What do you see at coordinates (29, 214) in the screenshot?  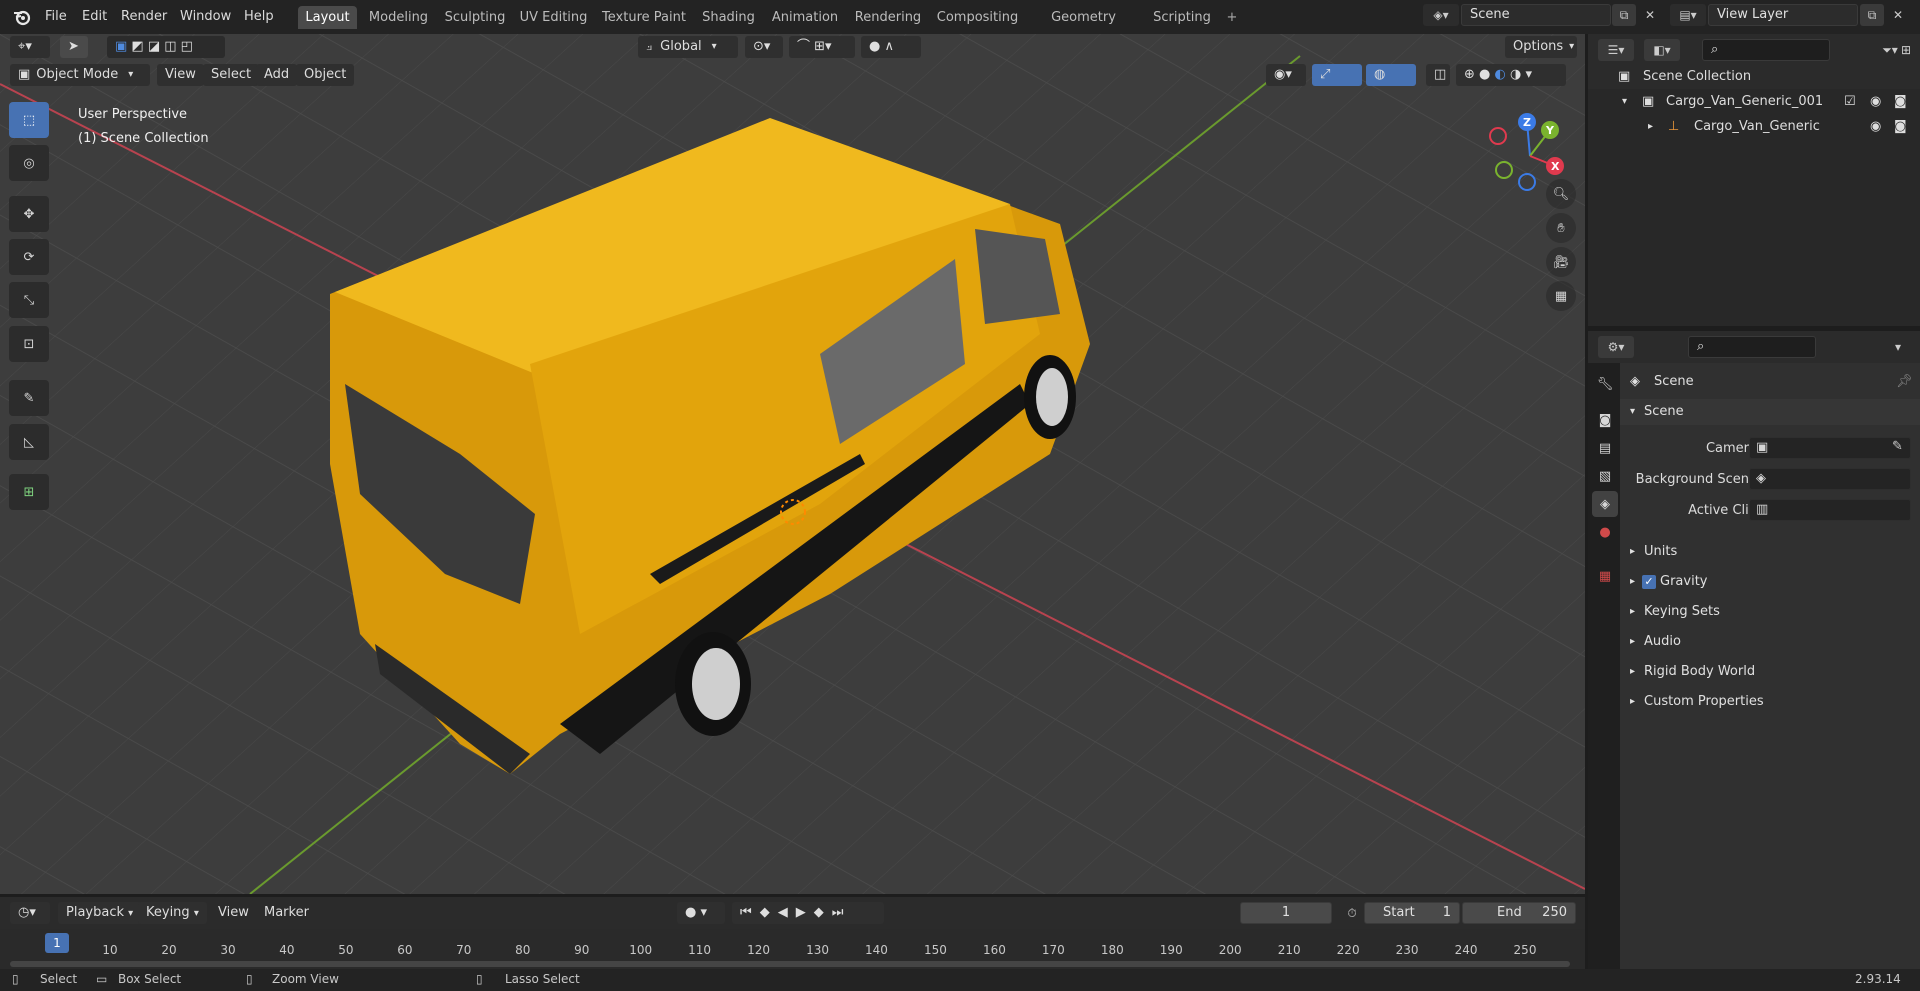 I see `move-tool: ✥` at bounding box center [29, 214].